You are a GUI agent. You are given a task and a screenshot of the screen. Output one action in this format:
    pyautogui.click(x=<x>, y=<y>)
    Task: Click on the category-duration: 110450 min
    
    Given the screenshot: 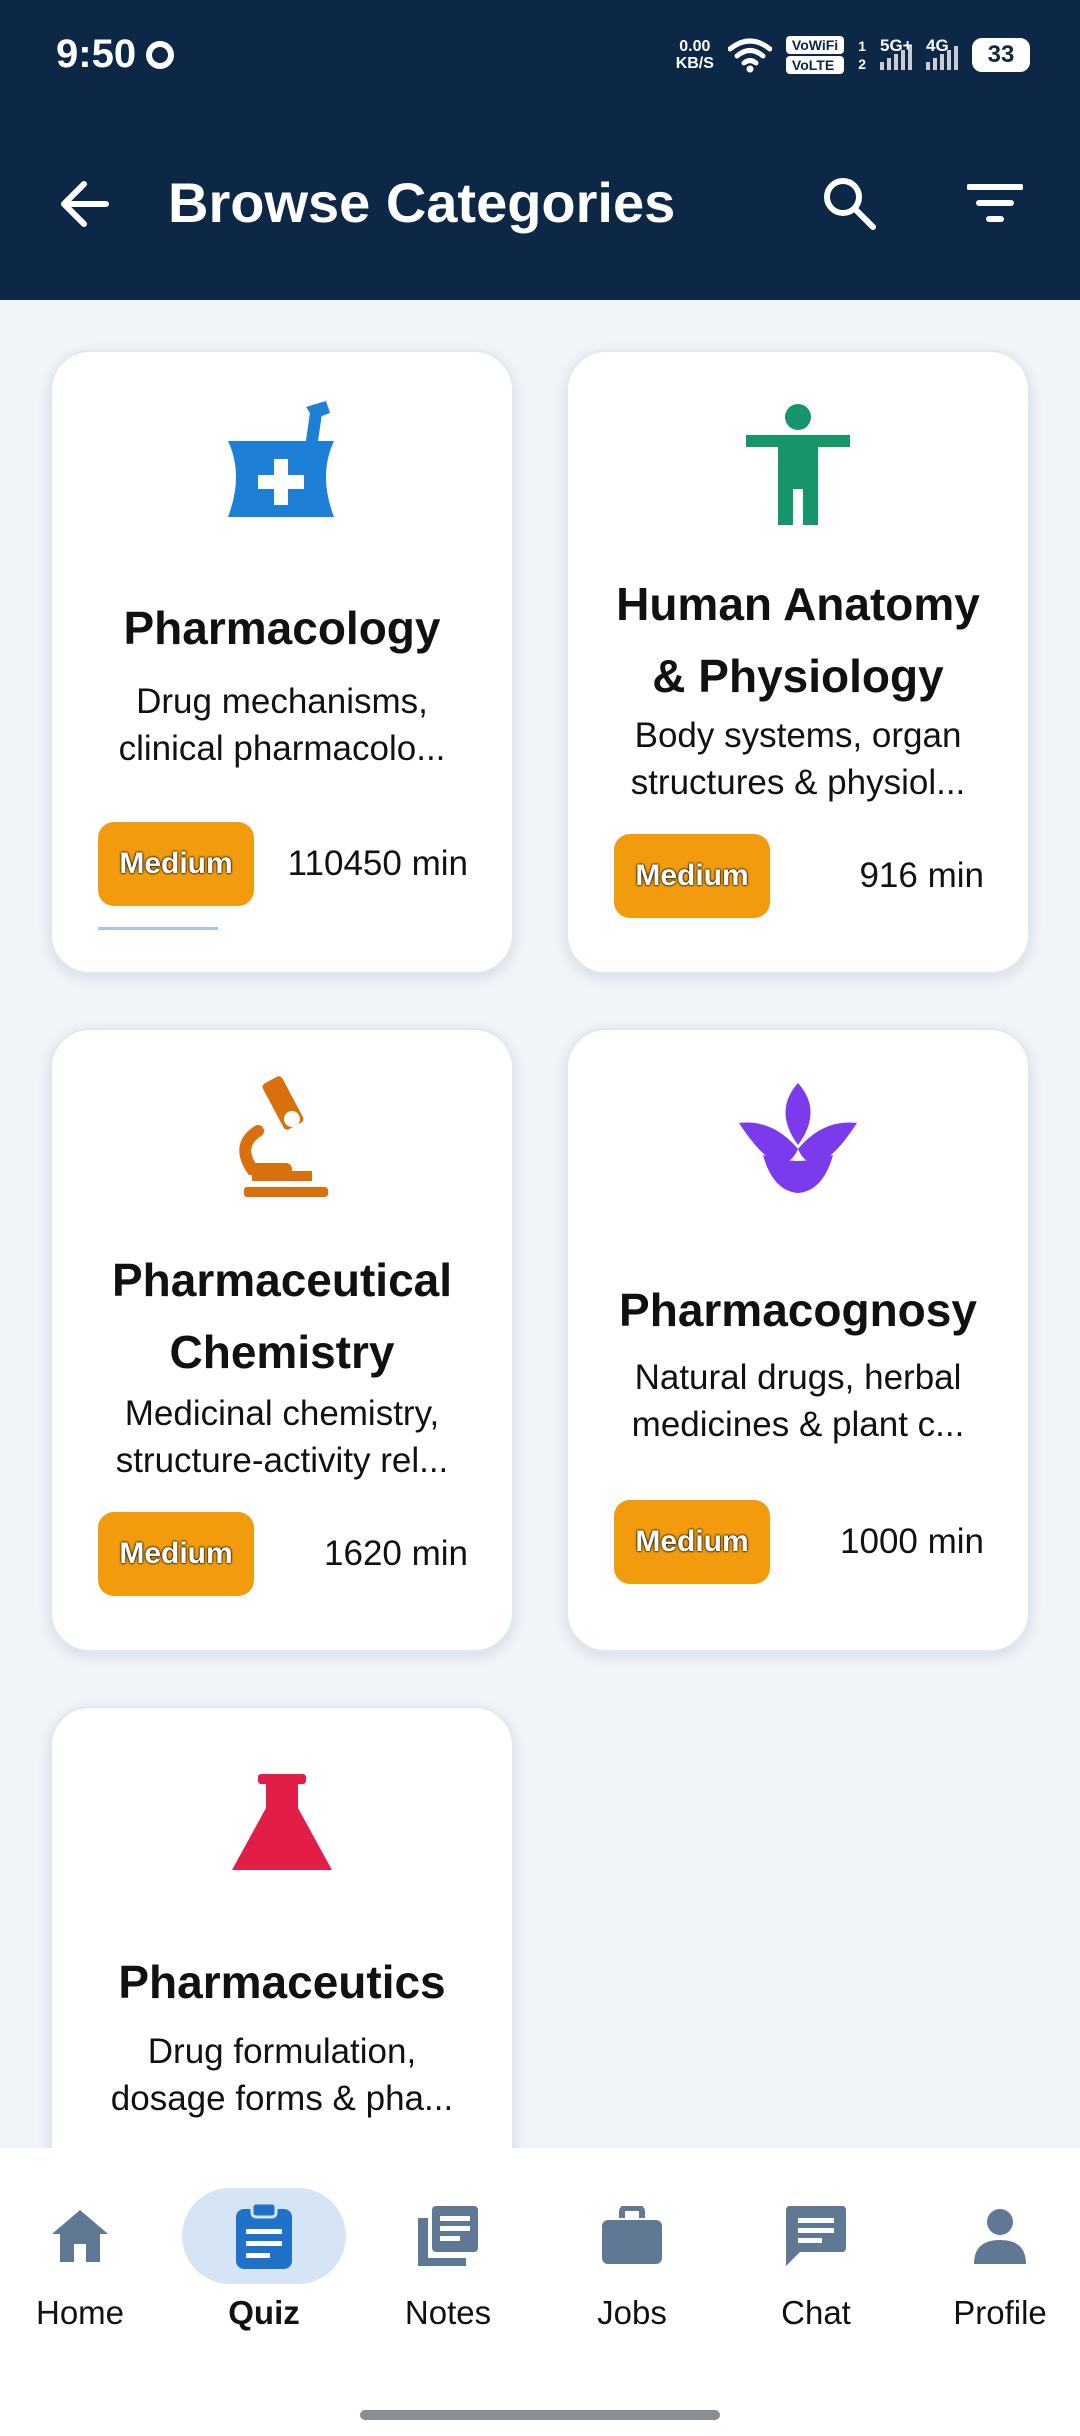 What is the action you would take?
    pyautogui.click(x=377, y=863)
    